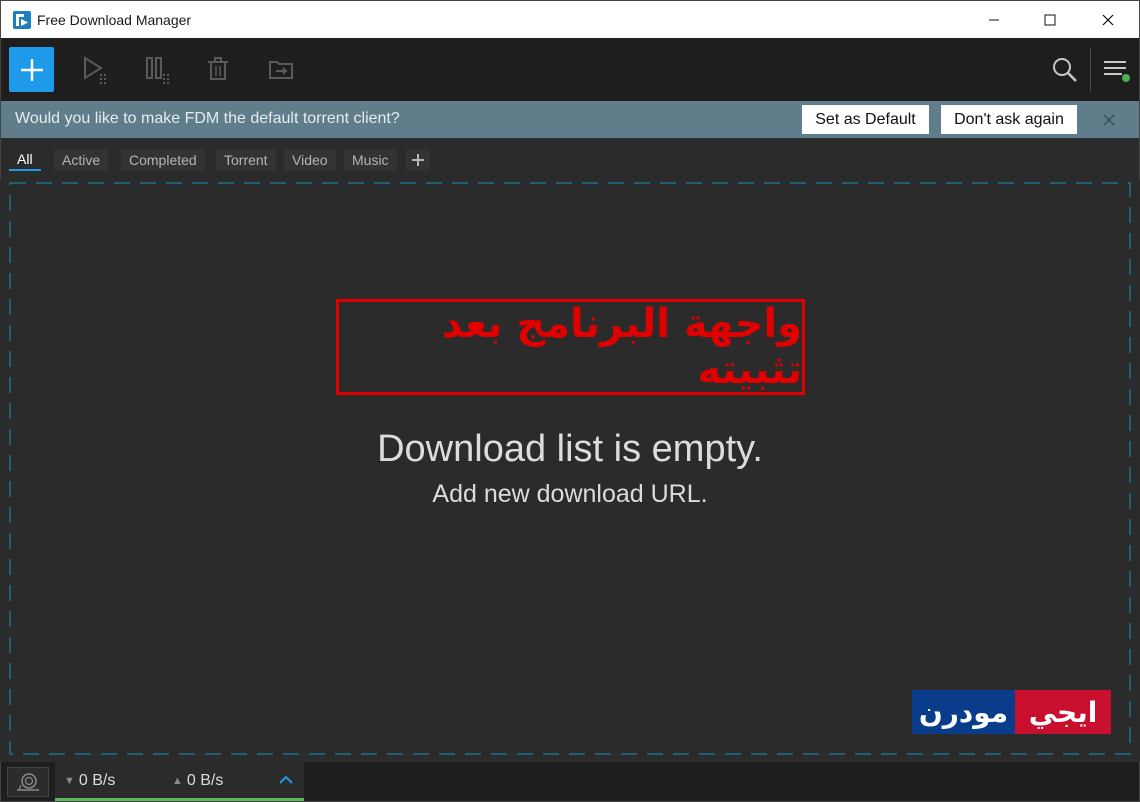 Image resolution: width=1140 pixels, height=802 pixels. Describe the element at coordinates (570, 782) in the screenshot. I see `status-bar: ▼ 0 B/s ▲ 0 B/s` at that location.